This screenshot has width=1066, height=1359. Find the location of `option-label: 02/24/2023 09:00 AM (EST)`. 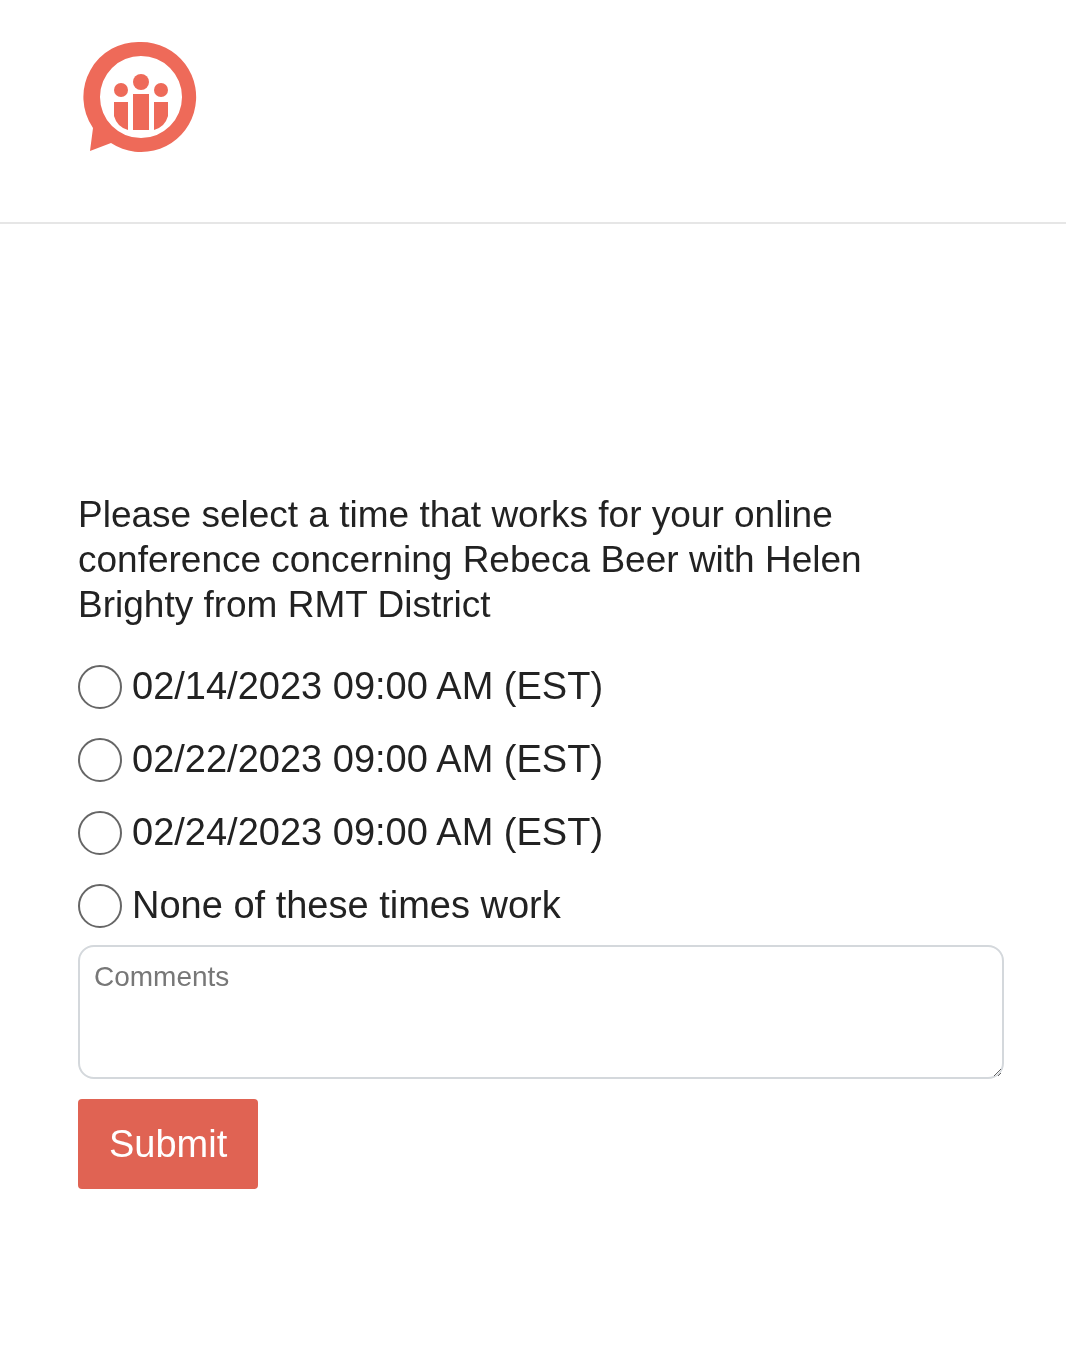

option-label: 02/24/2023 09:00 AM (EST) is located at coordinates (368, 832).